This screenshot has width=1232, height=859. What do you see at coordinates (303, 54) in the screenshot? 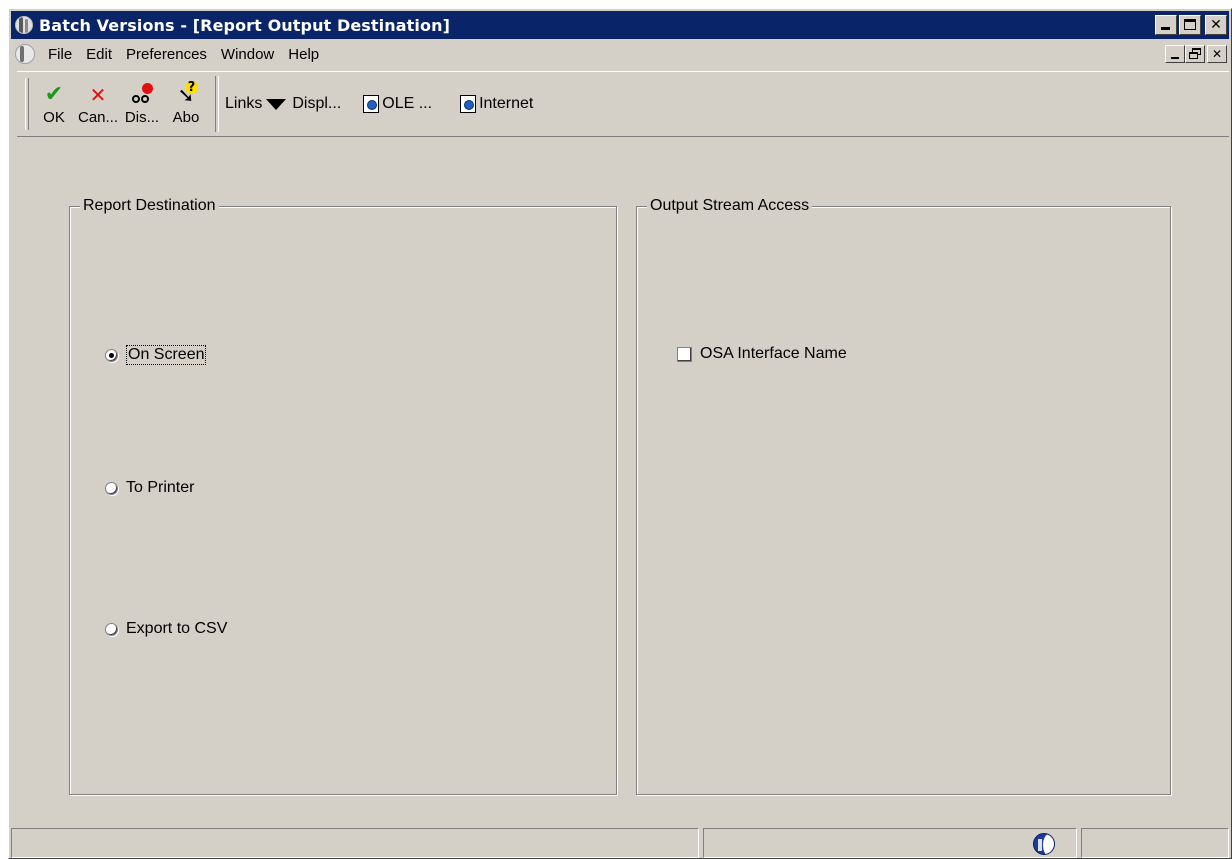
I see `menu-help: Help` at bounding box center [303, 54].